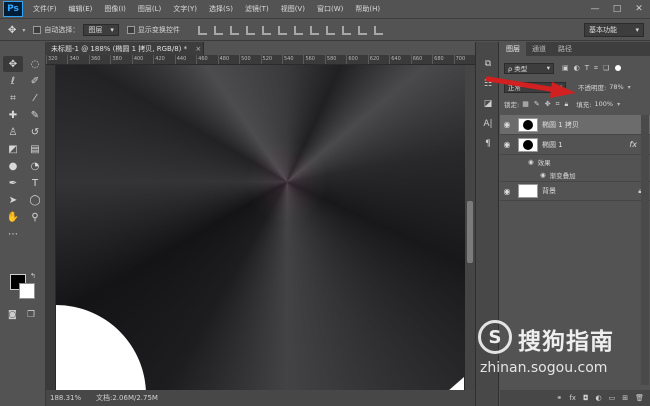  I want to click on clone-stamp-tool-icon: ♙, so click(13, 132).